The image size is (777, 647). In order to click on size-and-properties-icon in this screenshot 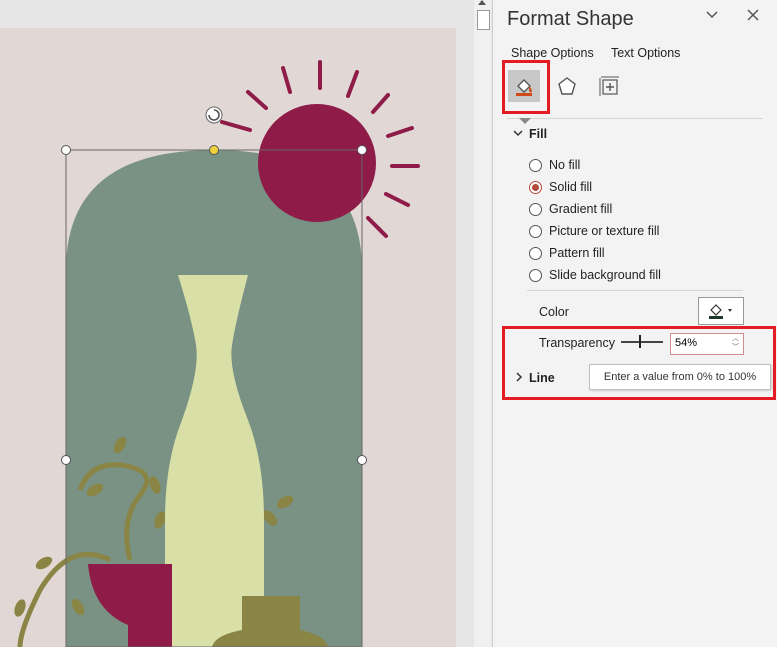, I will do `click(609, 86)`.